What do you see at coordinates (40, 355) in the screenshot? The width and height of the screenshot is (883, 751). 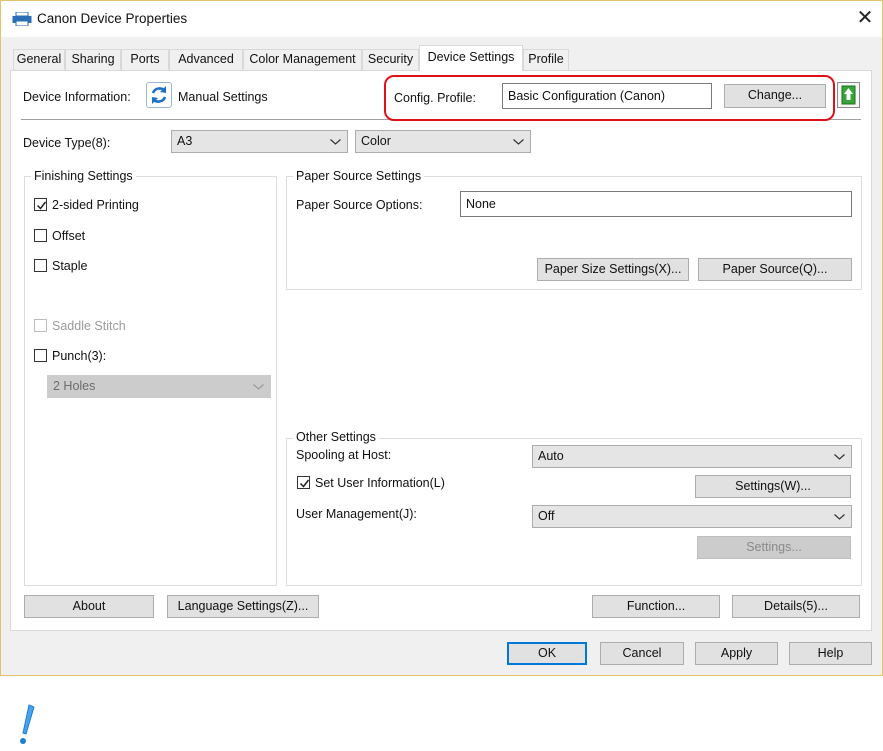 I see `punch-checkbox` at bounding box center [40, 355].